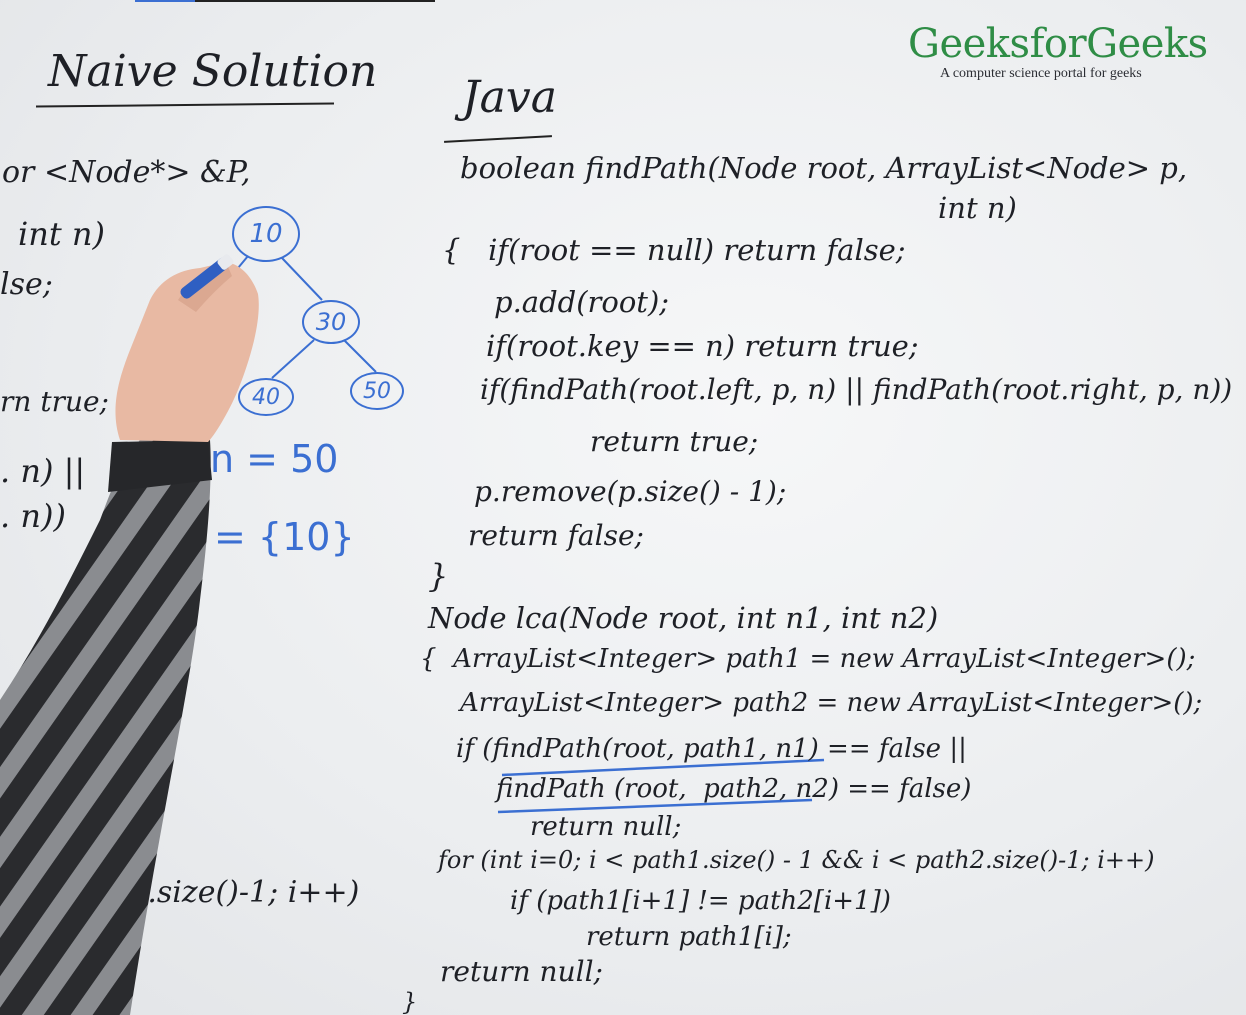  What do you see at coordinates (105, 727) in the screenshot?
I see `sleeve` at bounding box center [105, 727].